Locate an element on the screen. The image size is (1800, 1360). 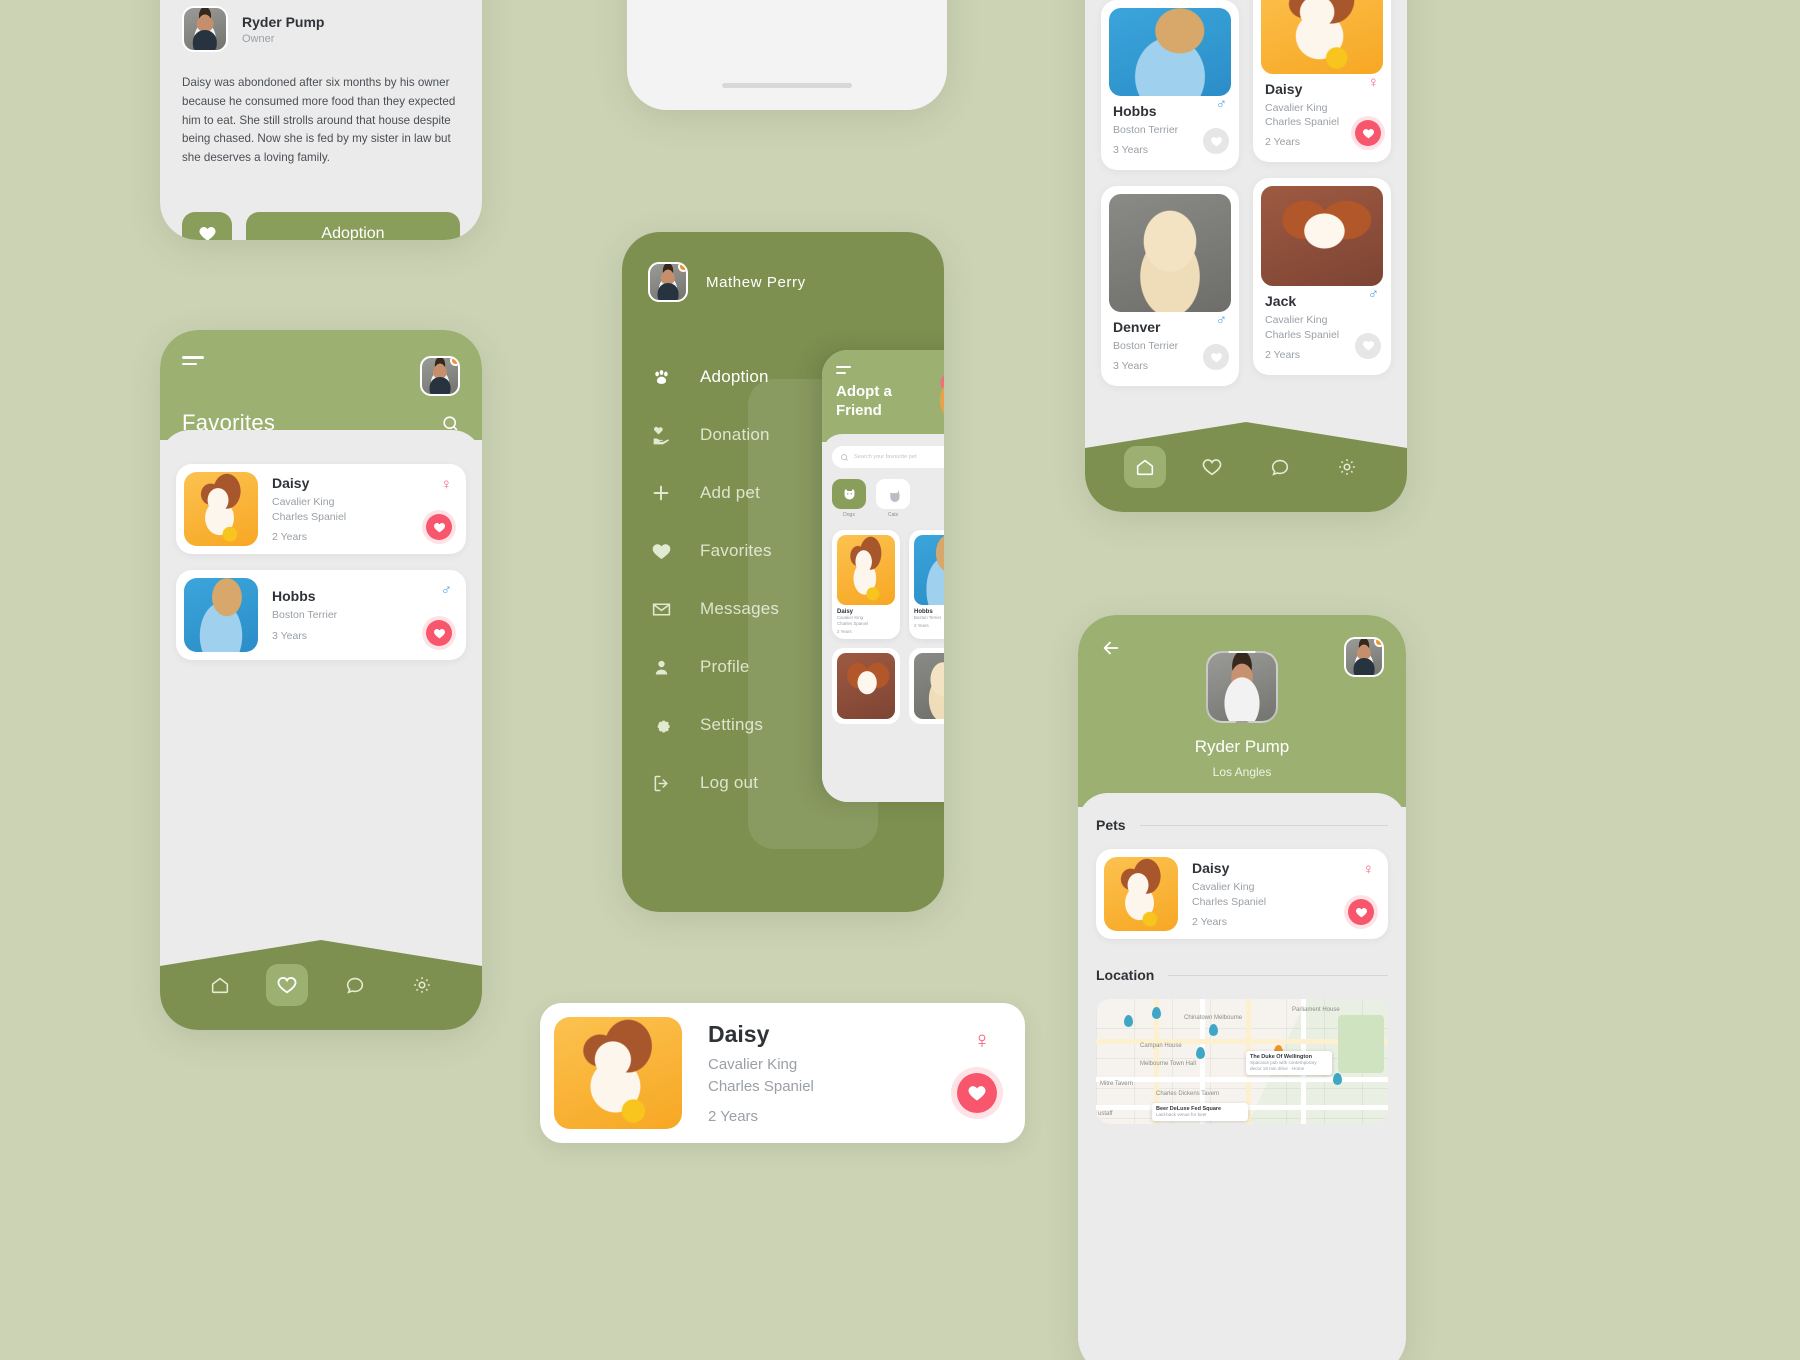
header-avatar is located at coordinates (440, 376).